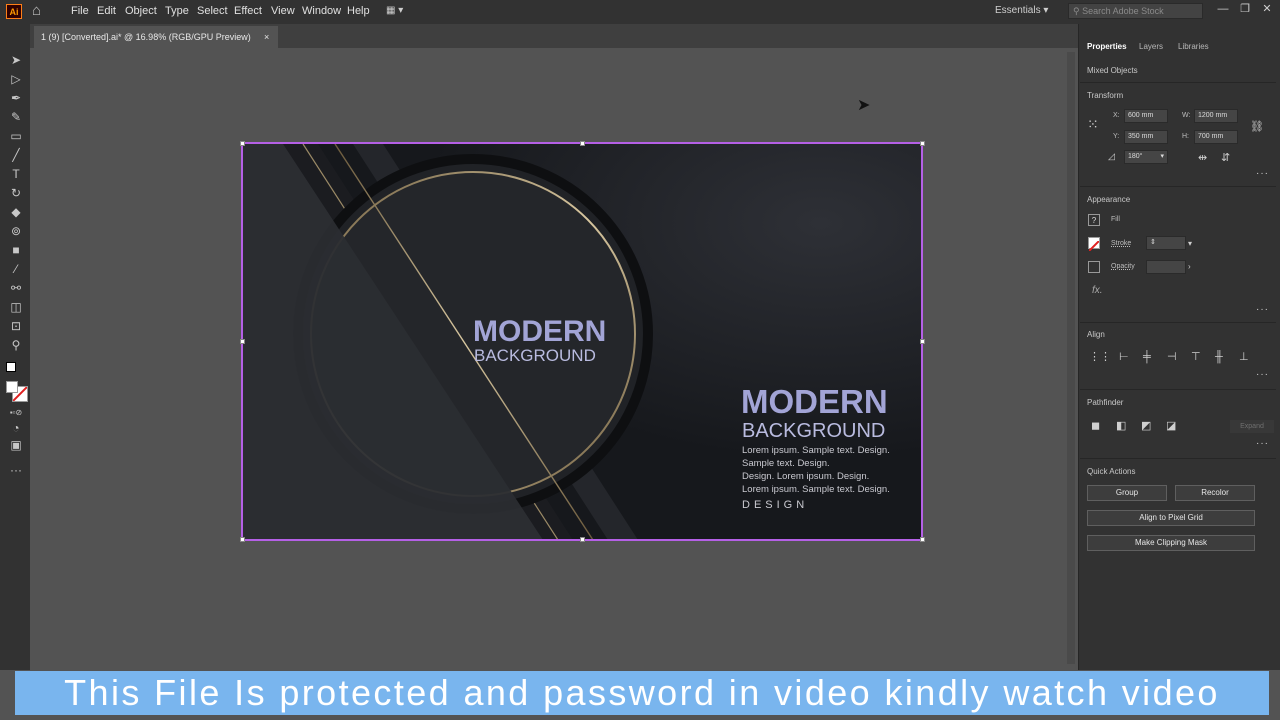 The width and height of the screenshot is (1280, 720). Describe the element at coordinates (1189, 267) in the screenshot. I see `opacity-expand-icon: ›` at that location.